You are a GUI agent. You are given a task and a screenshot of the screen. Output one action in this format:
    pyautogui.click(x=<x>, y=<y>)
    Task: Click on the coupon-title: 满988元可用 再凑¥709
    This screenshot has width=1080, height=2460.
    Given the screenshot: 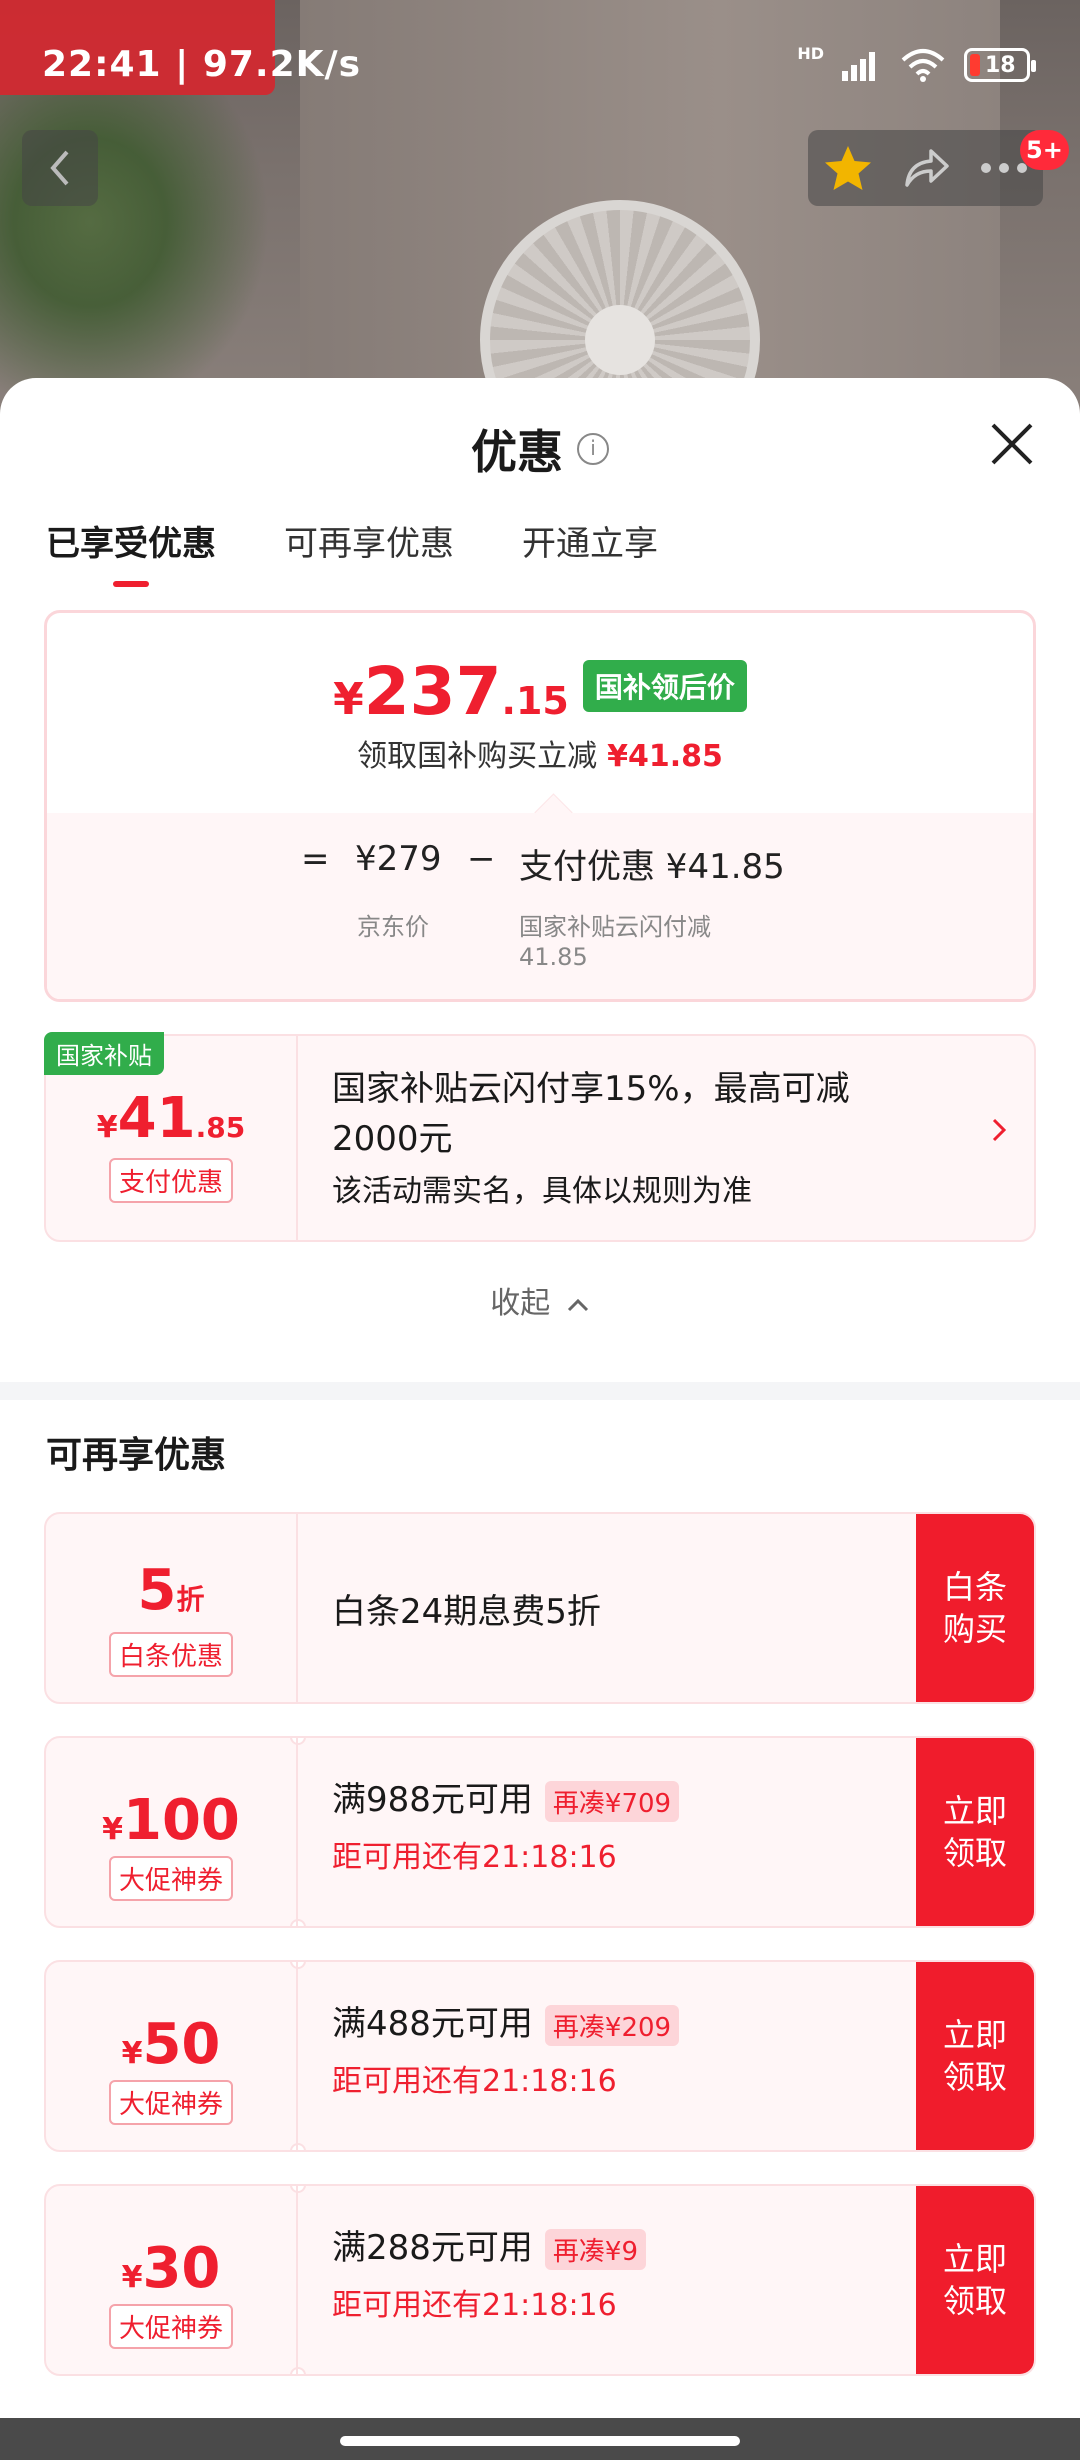 What is the action you would take?
    pyautogui.click(x=506, y=1797)
    